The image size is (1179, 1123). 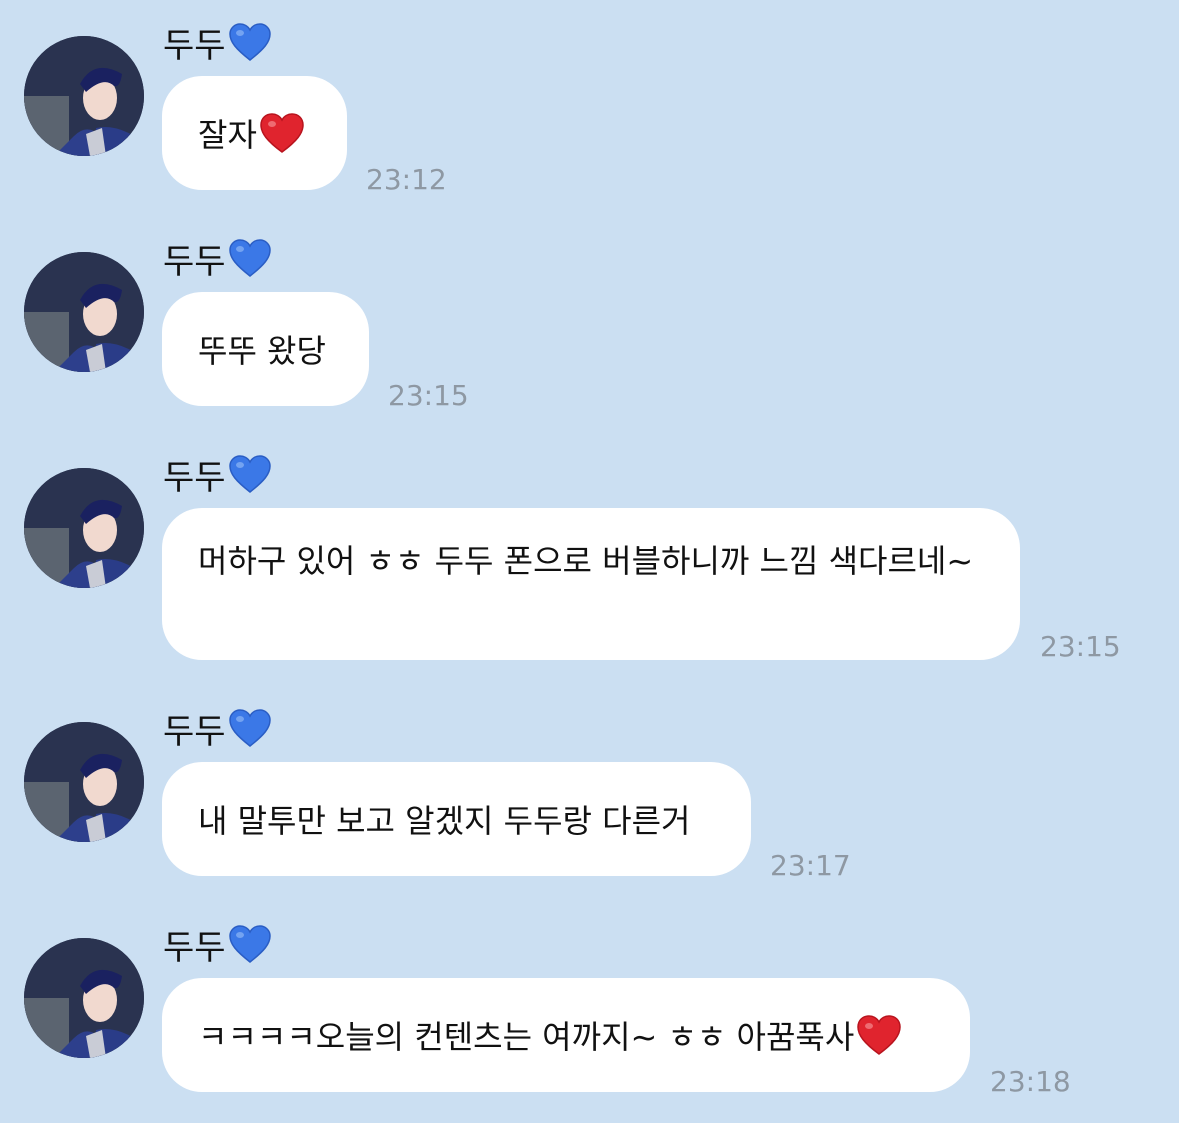 What do you see at coordinates (444, 821) in the screenshot?
I see `message-text: 내 말투만 보고 알겠지 두두랑 다른거` at bounding box center [444, 821].